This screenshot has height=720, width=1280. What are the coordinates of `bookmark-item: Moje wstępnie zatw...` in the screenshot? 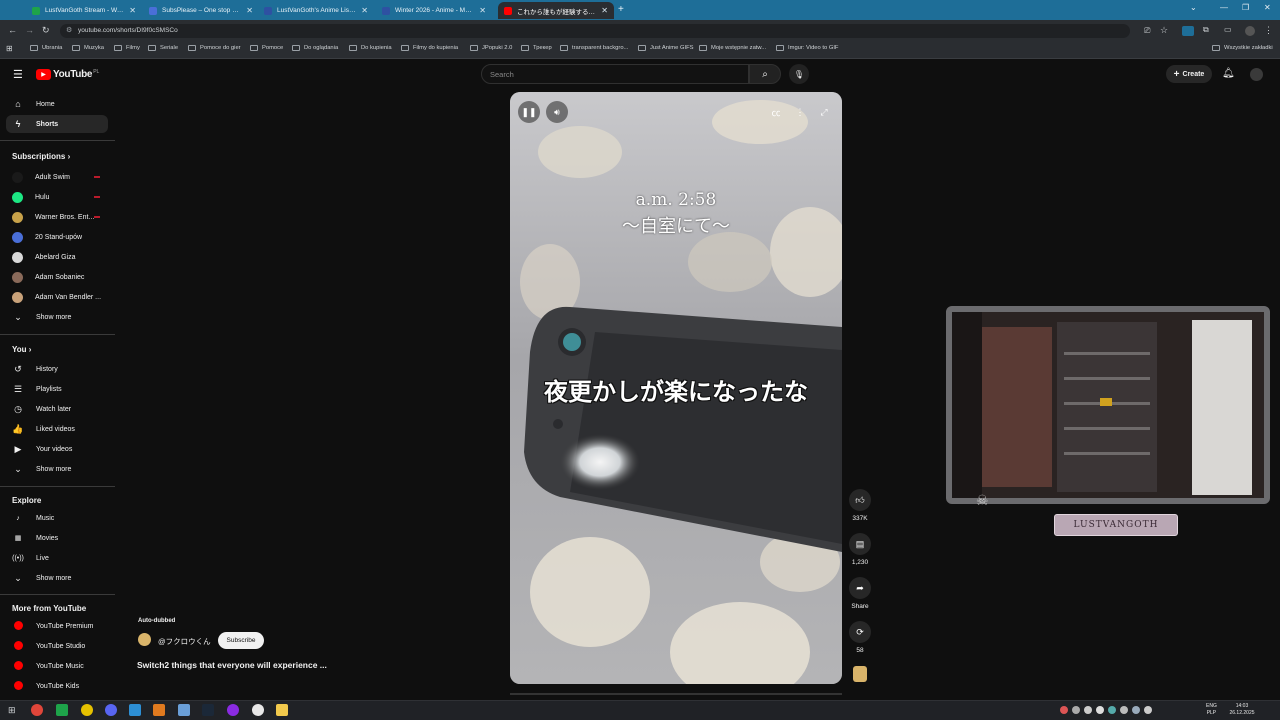 It's located at (732, 48).